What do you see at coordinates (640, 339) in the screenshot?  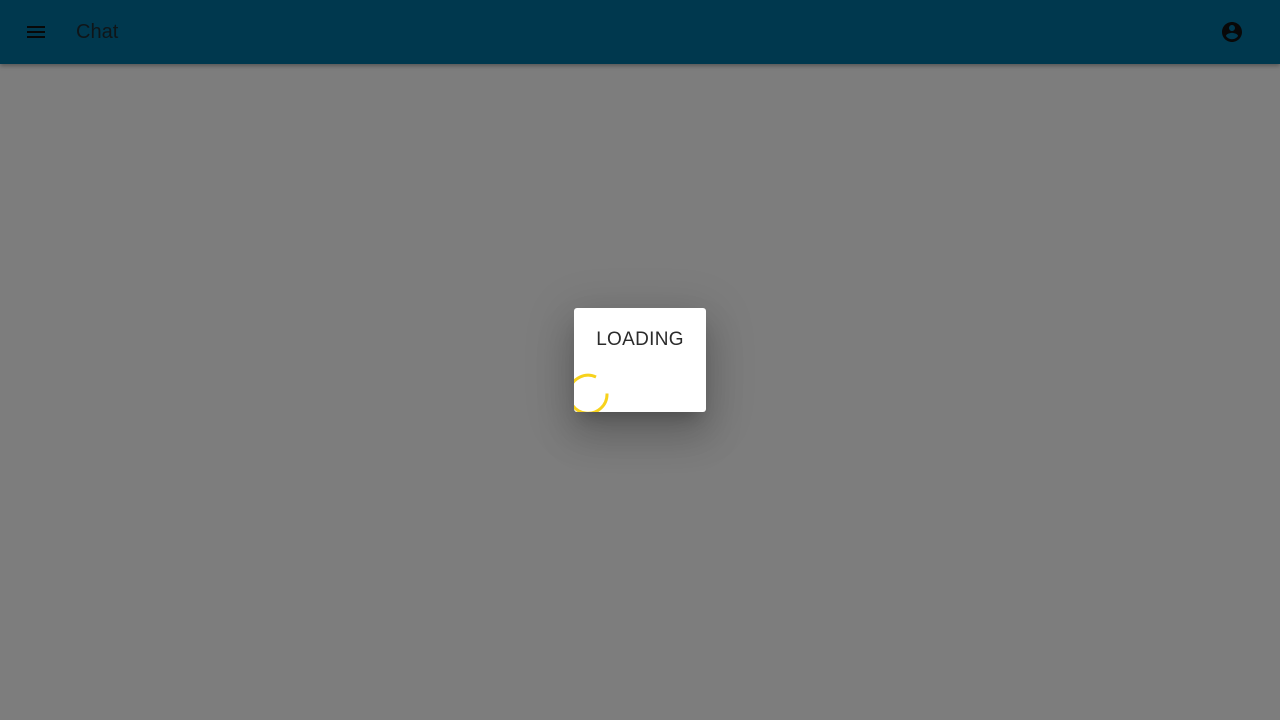 I see `dialog-title: LOADING` at bounding box center [640, 339].